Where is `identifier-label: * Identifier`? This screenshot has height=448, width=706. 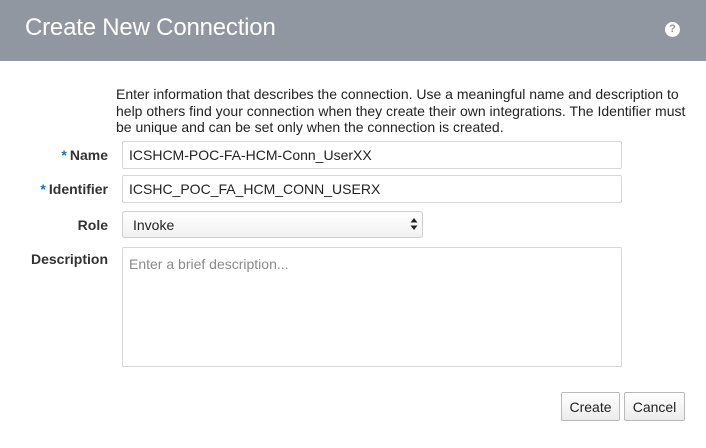 identifier-label: * Identifier is located at coordinates (58, 189).